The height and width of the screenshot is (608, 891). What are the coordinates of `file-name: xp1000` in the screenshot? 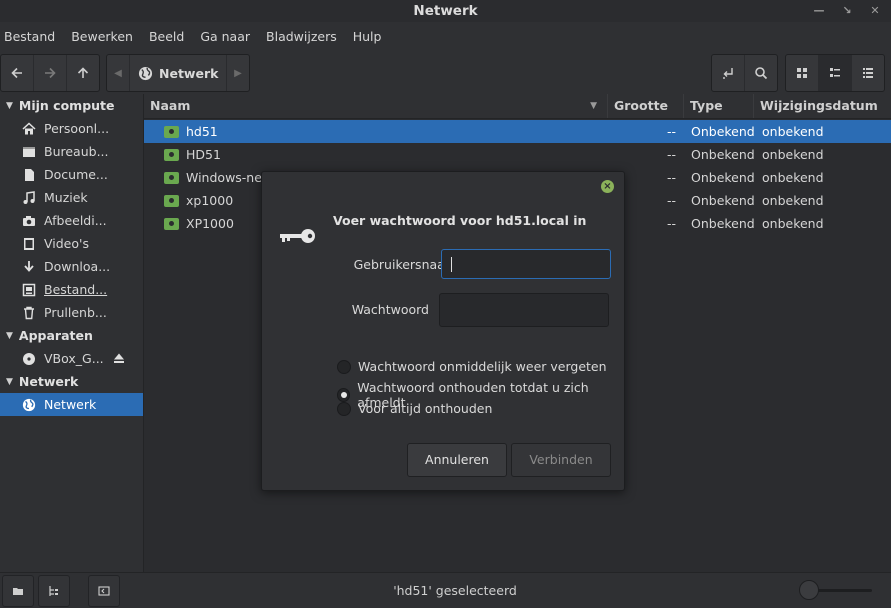 It's located at (210, 200).